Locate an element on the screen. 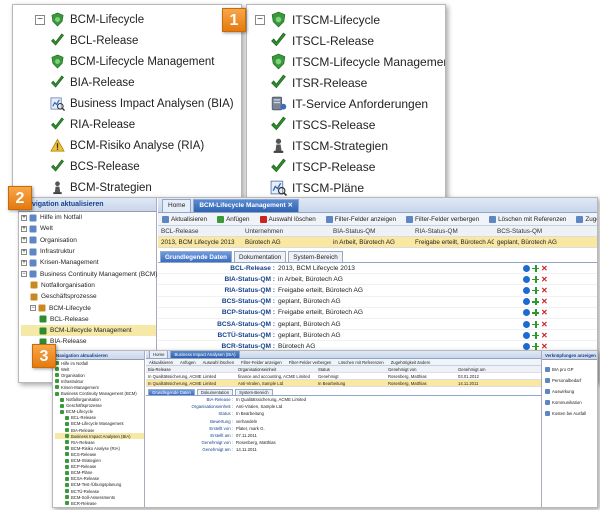 Image resolution: width=600 pixels, height=510 pixels. form-value: Plater, mark G. is located at coordinates (336, 428).